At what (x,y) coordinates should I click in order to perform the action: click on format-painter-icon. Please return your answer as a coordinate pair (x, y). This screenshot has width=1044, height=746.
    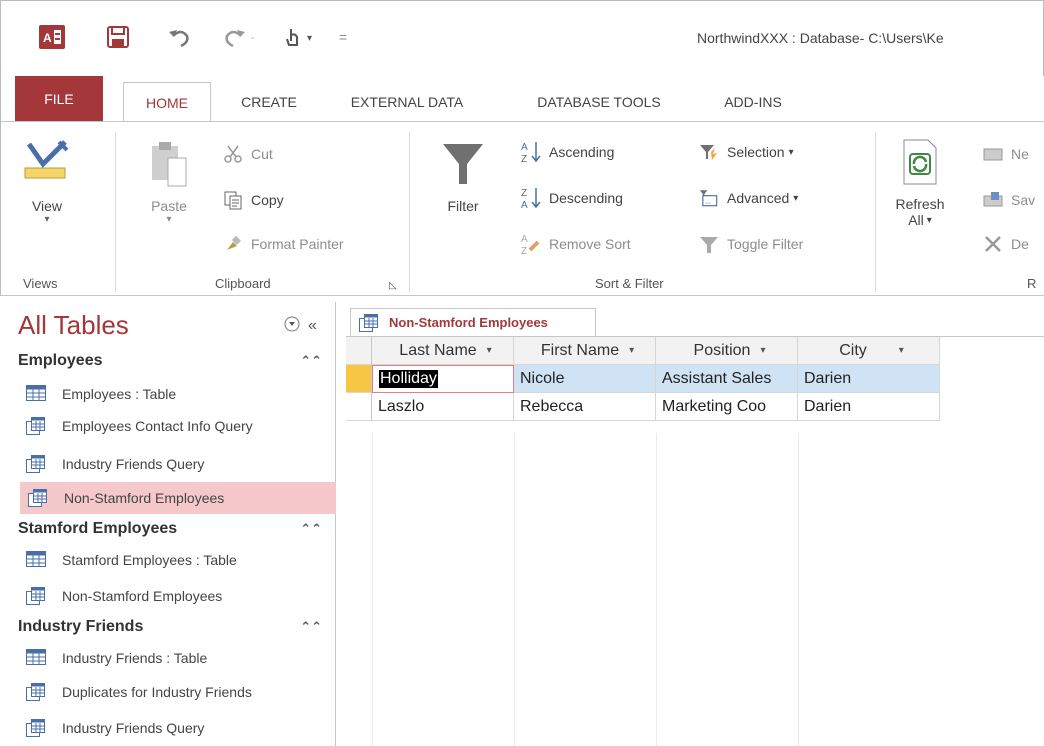
    Looking at the image, I should click on (233, 244).